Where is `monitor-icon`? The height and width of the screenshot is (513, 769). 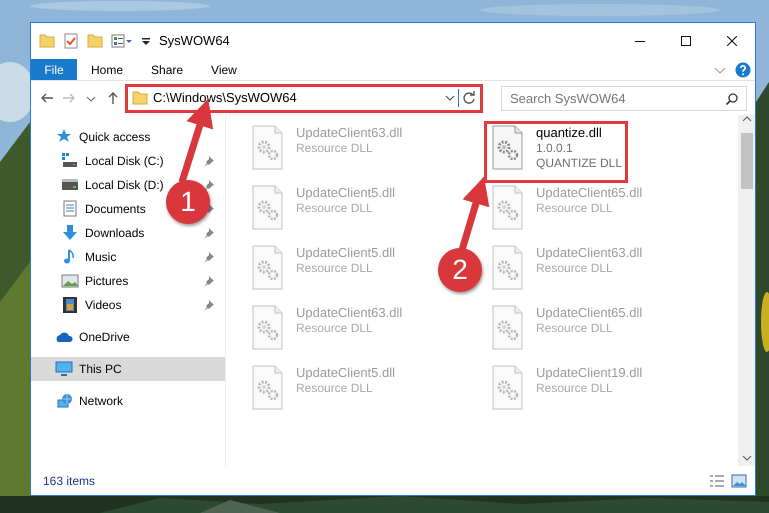
monitor-icon is located at coordinates (64, 369).